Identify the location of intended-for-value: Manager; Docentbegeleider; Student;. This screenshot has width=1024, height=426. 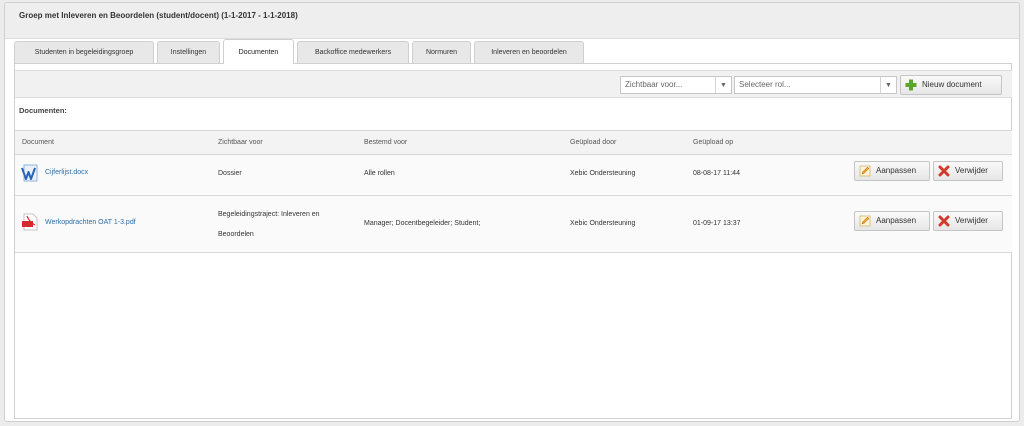
(422, 223).